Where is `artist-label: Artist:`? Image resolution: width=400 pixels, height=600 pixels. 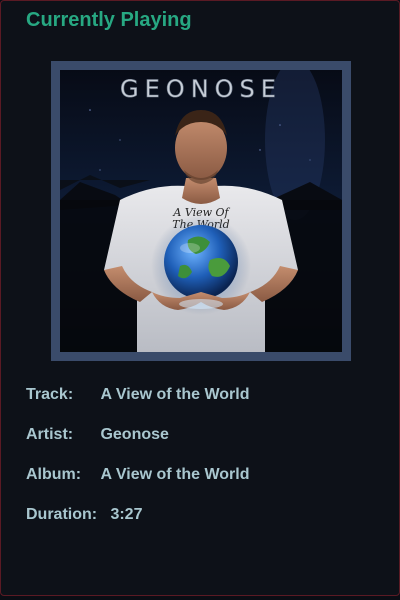
artist-label: Artist: is located at coordinates (50, 434).